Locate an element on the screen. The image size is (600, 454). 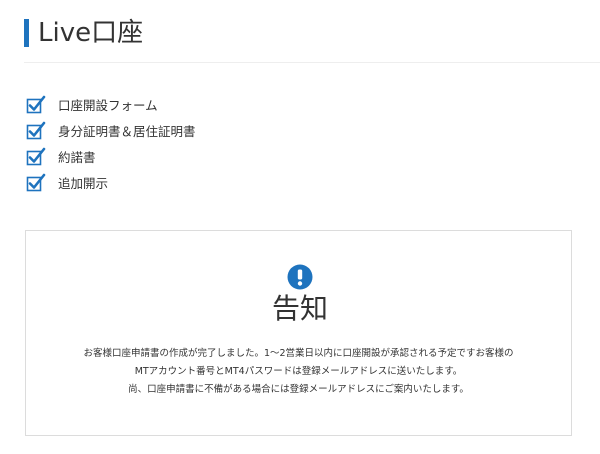
notice-message-line: 尚、口座申請書に不備がある場合には登録メールアドレスにご案内いたします。 is located at coordinates (298, 389).